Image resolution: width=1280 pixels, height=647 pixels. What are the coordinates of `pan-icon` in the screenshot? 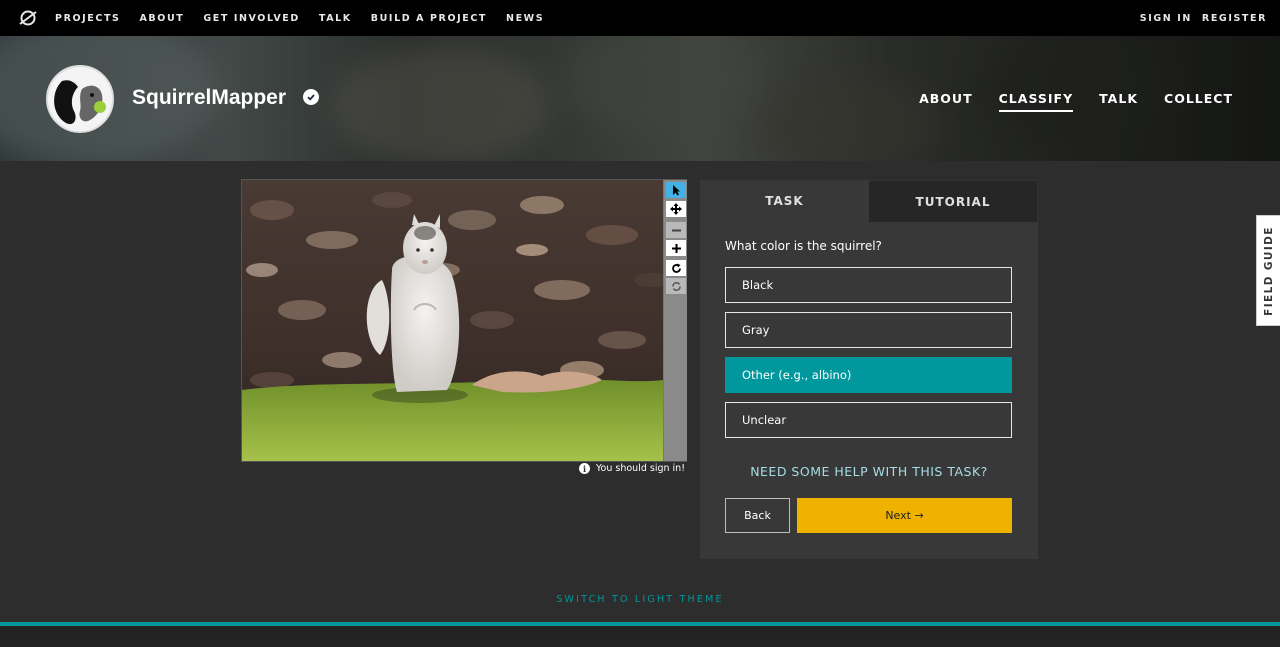 It's located at (676, 209).